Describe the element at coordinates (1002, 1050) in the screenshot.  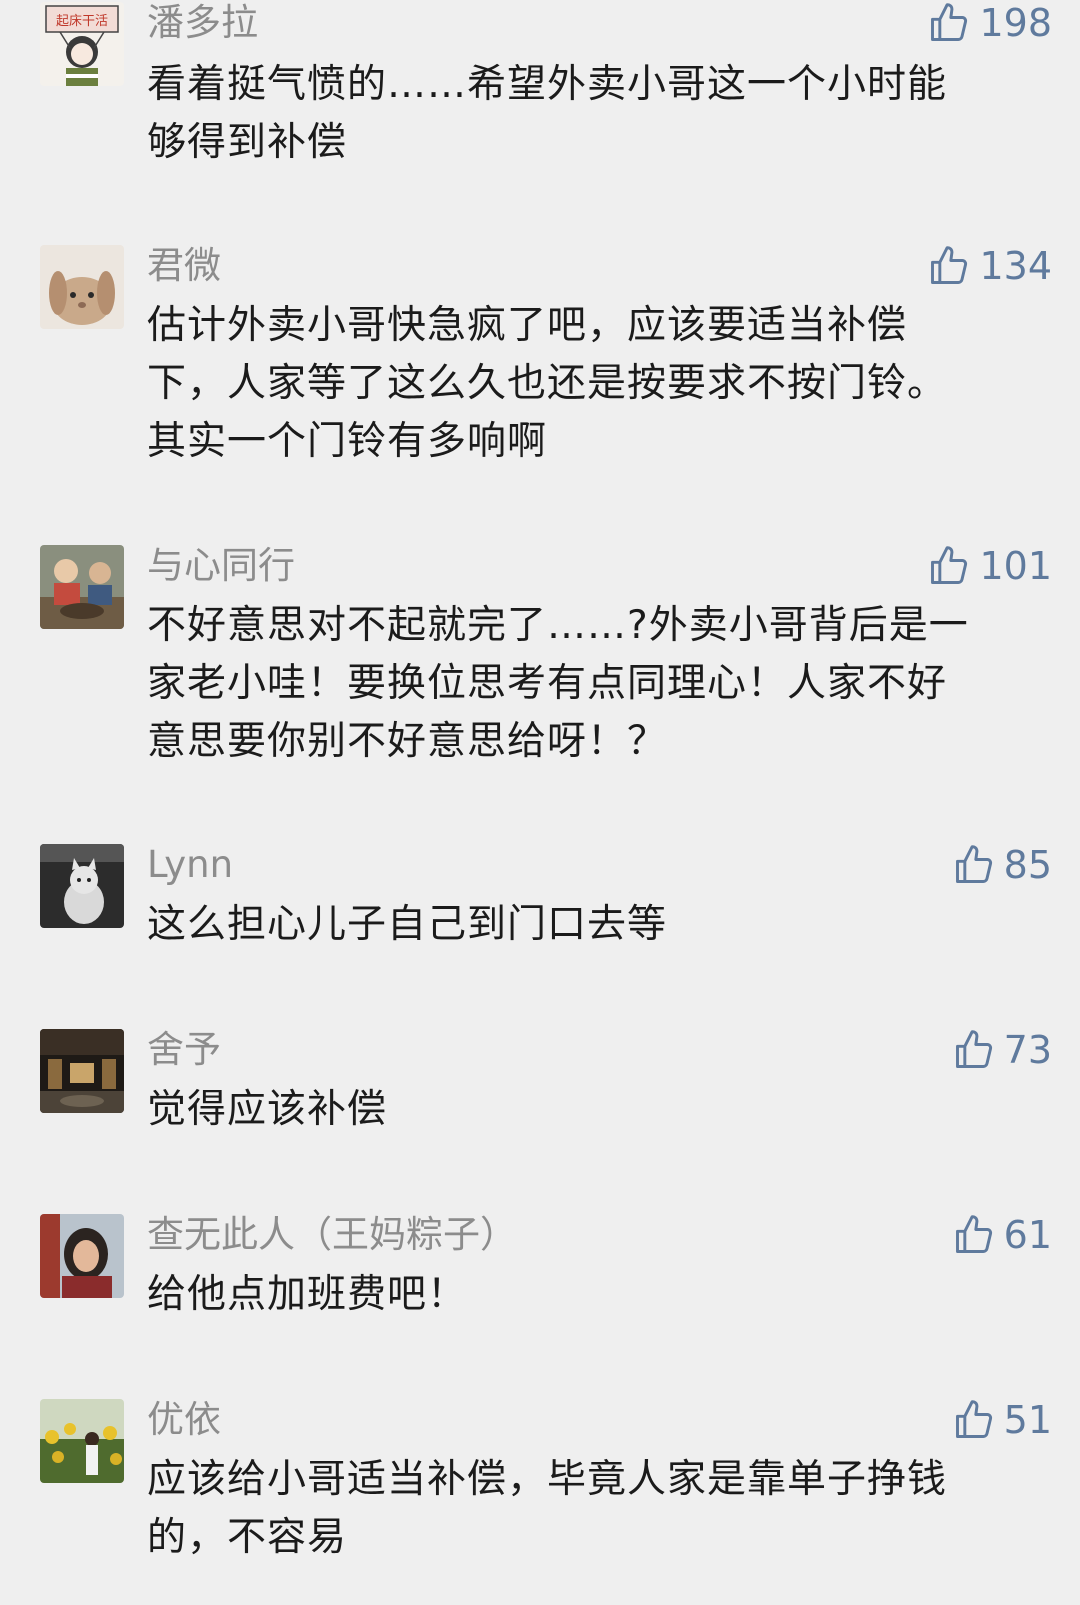
I see `like-button: 73` at that location.